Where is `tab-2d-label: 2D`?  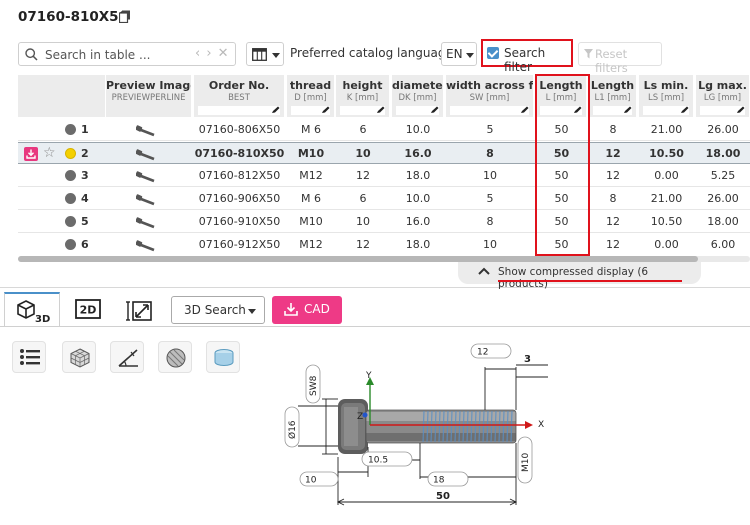 tab-2d-label: 2D is located at coordinates (88, 310).